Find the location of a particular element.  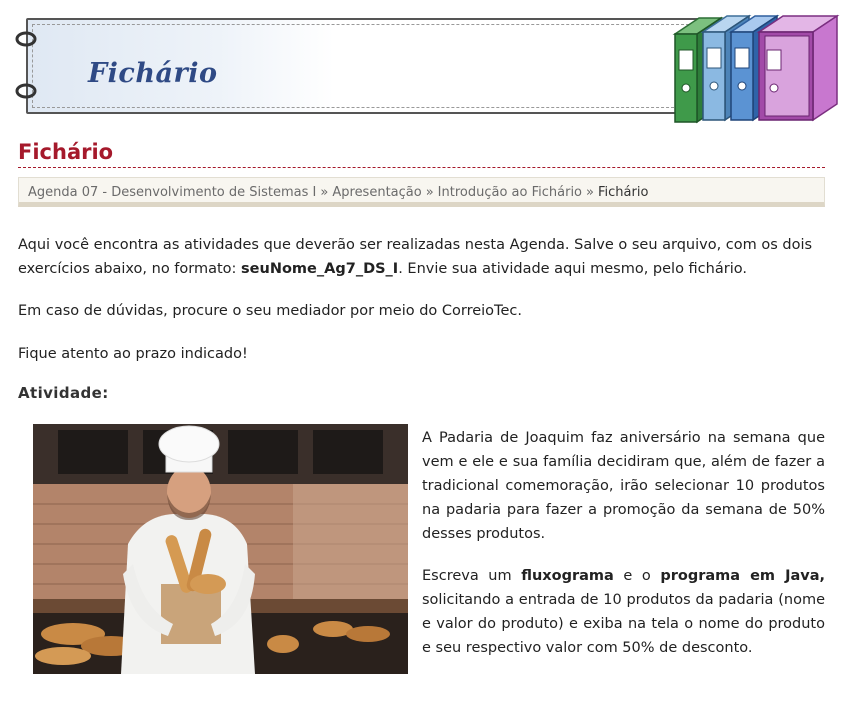

task-text-c: e o is located at coordinates (637, 576).